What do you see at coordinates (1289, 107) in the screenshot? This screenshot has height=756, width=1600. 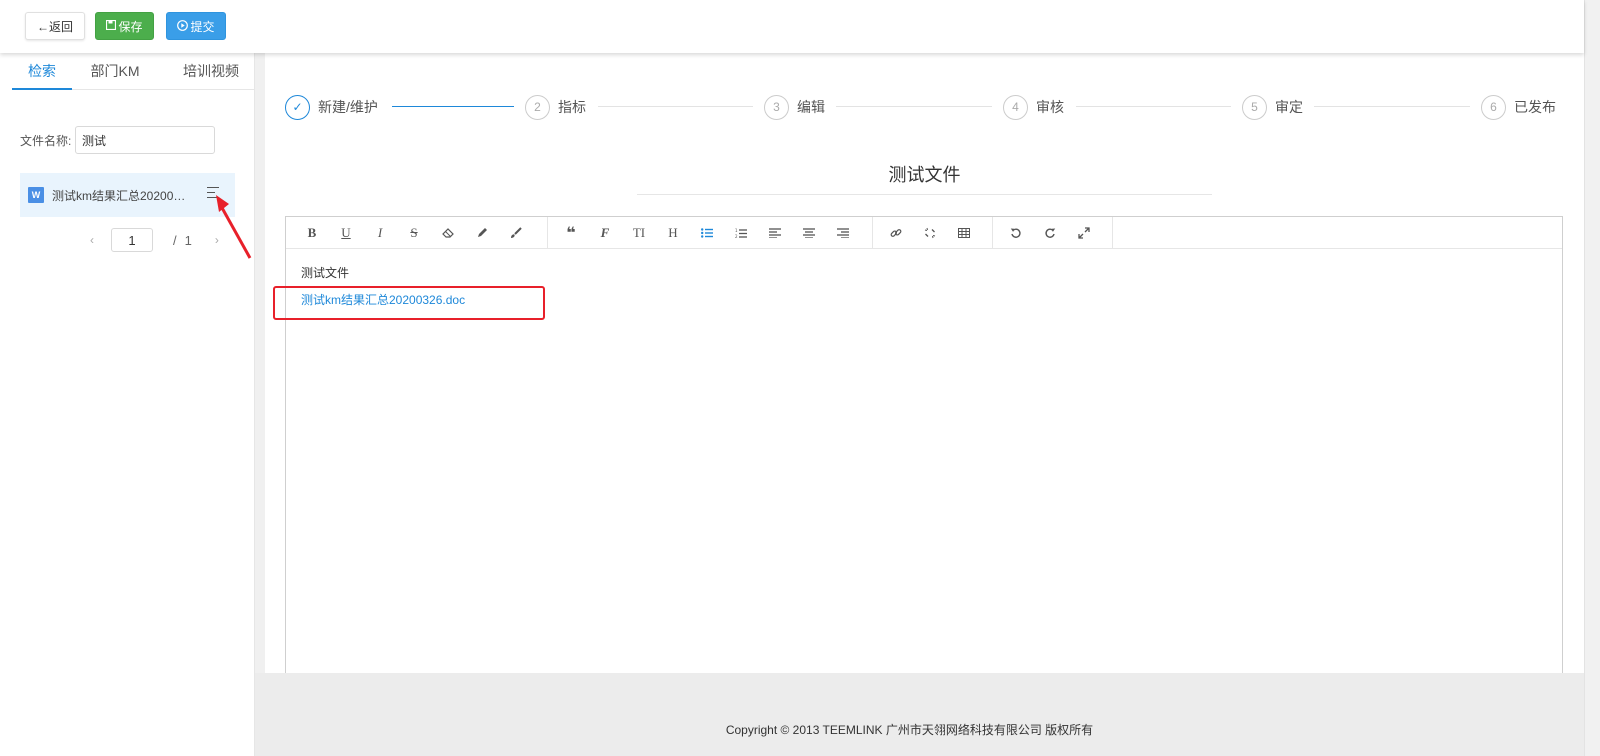 I see `step-label: 审定` at bounding box center [1289, 107].